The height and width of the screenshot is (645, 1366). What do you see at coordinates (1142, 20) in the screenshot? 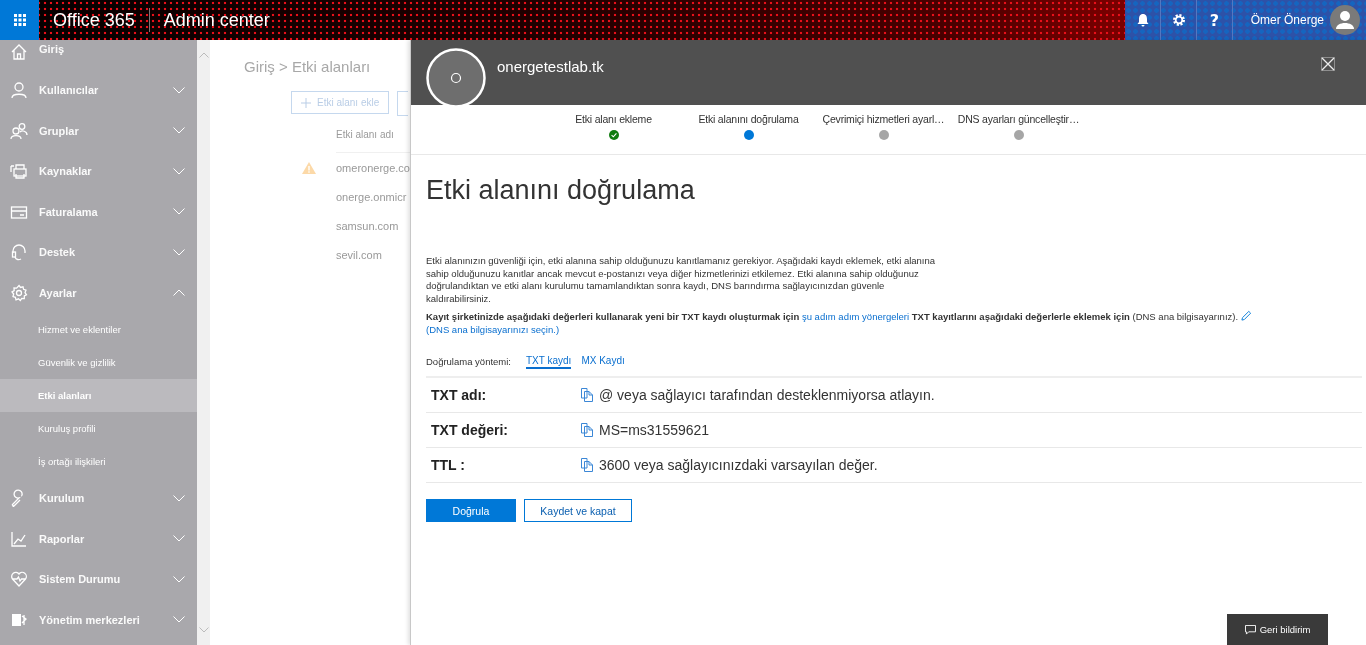
I see `bell-icon` at bounding box center [1142, 20].